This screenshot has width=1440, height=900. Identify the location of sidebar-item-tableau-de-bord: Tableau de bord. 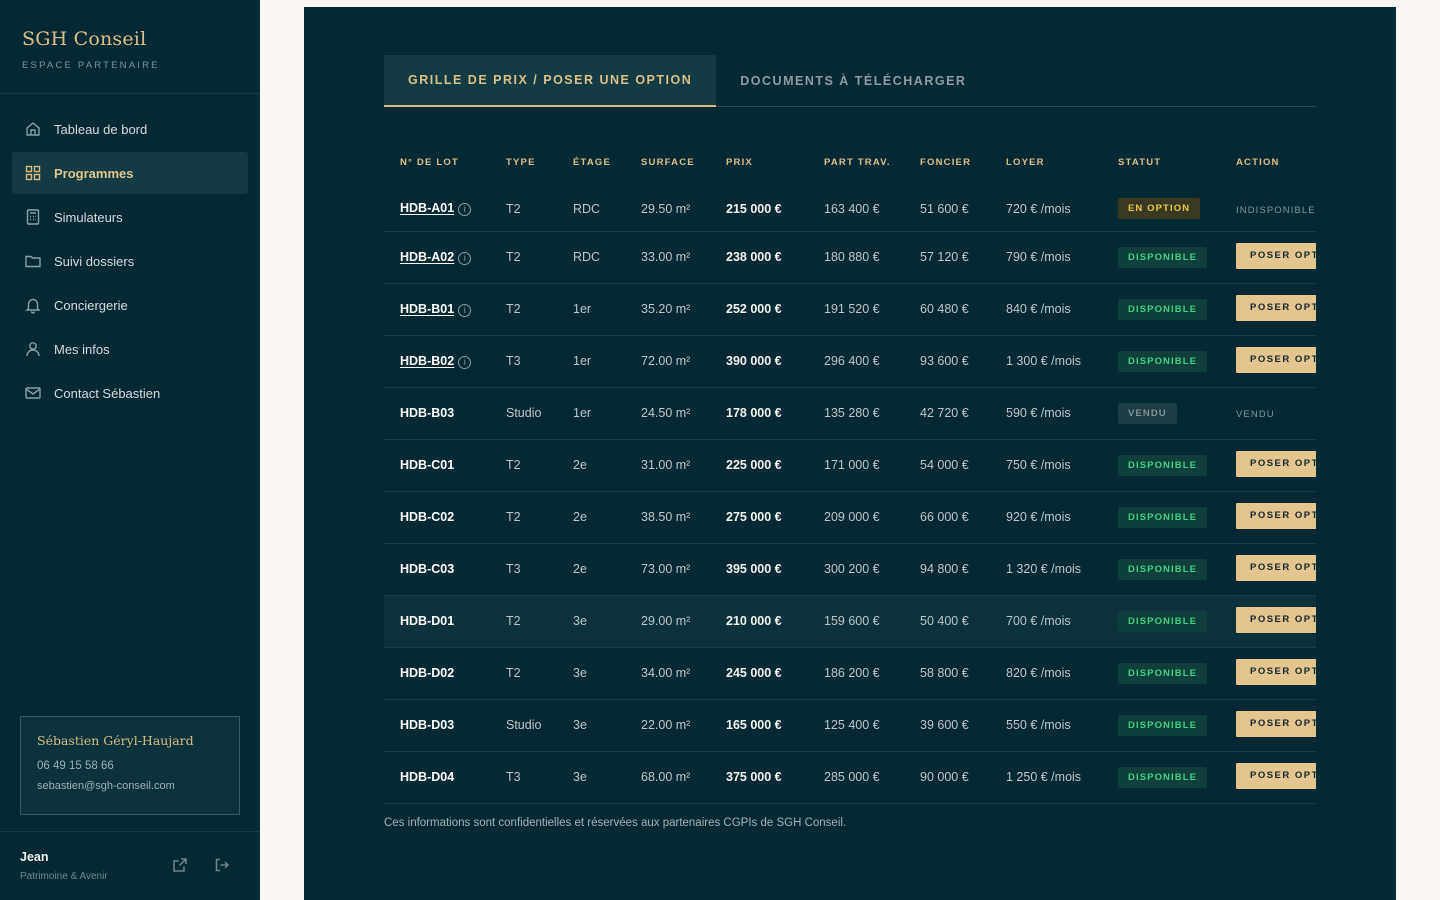
(130, 129).